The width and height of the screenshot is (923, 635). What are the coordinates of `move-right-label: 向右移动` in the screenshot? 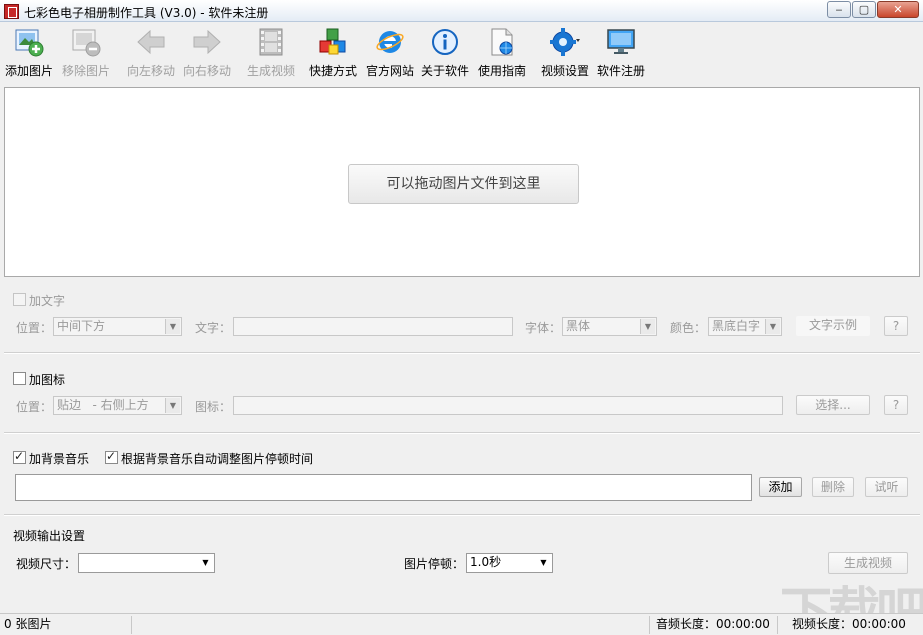 It's located at (207, 71).